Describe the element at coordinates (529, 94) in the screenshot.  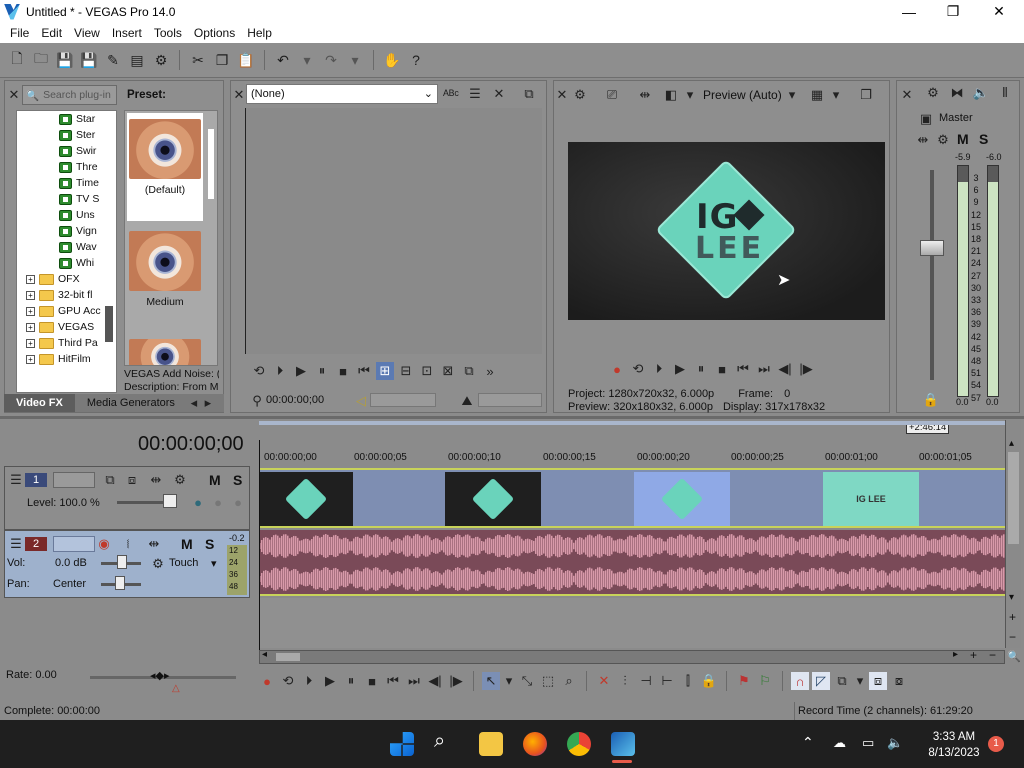
I see `trimmer-window-icon: ⧉` at that location.